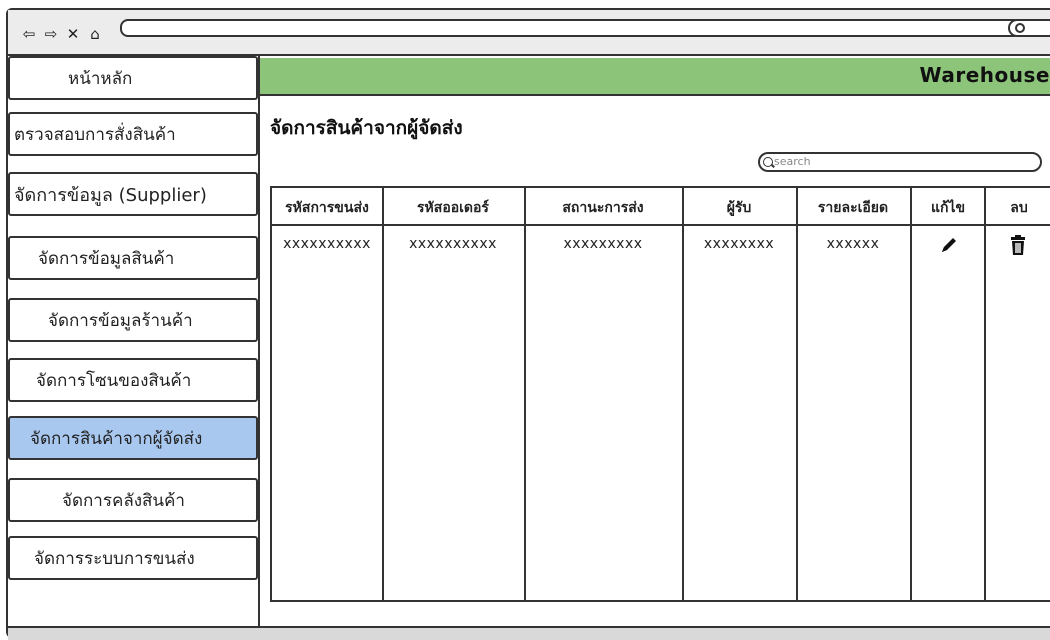 Image resolution: width=1050 pixels, height=640 pixels. Describe the element at coordinates (949, 245) in the screenshot. I see `edit-pencil-icon` at that location.